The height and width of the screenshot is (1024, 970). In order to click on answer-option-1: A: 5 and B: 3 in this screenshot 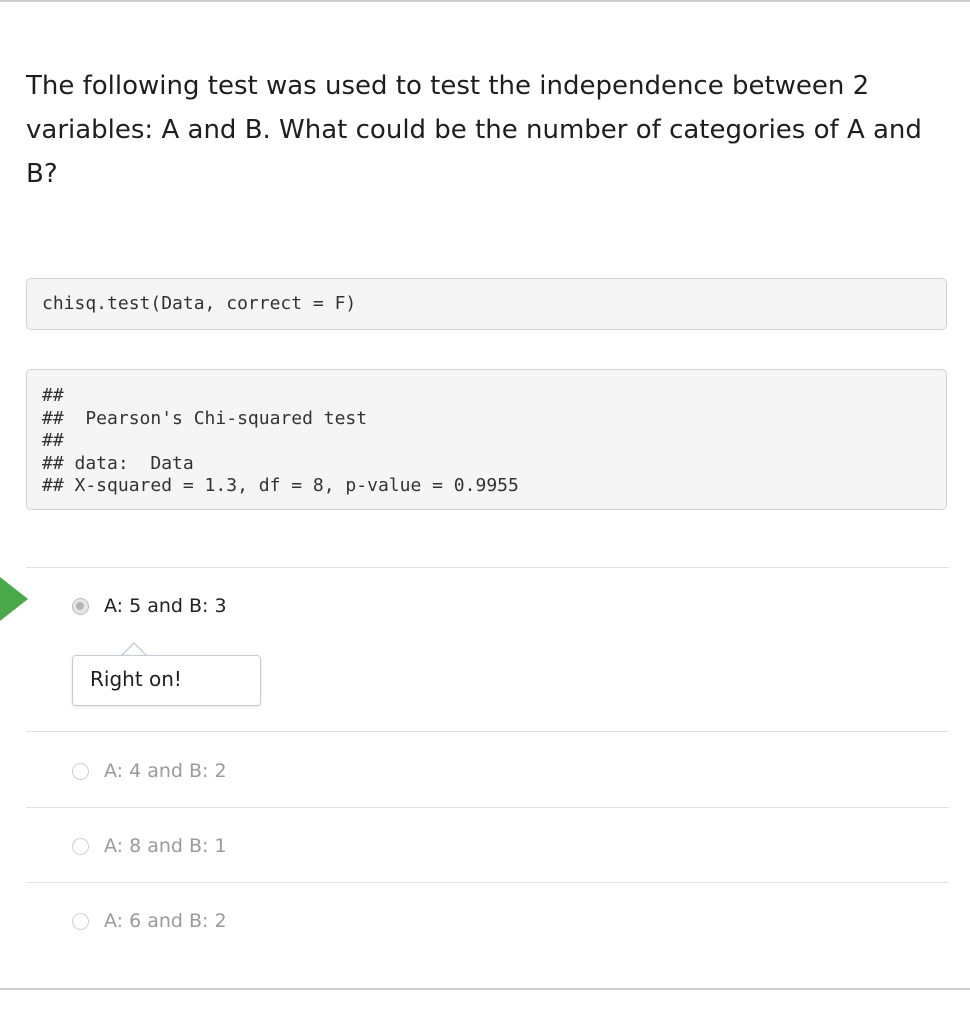, I will do `click(149, 606)`.